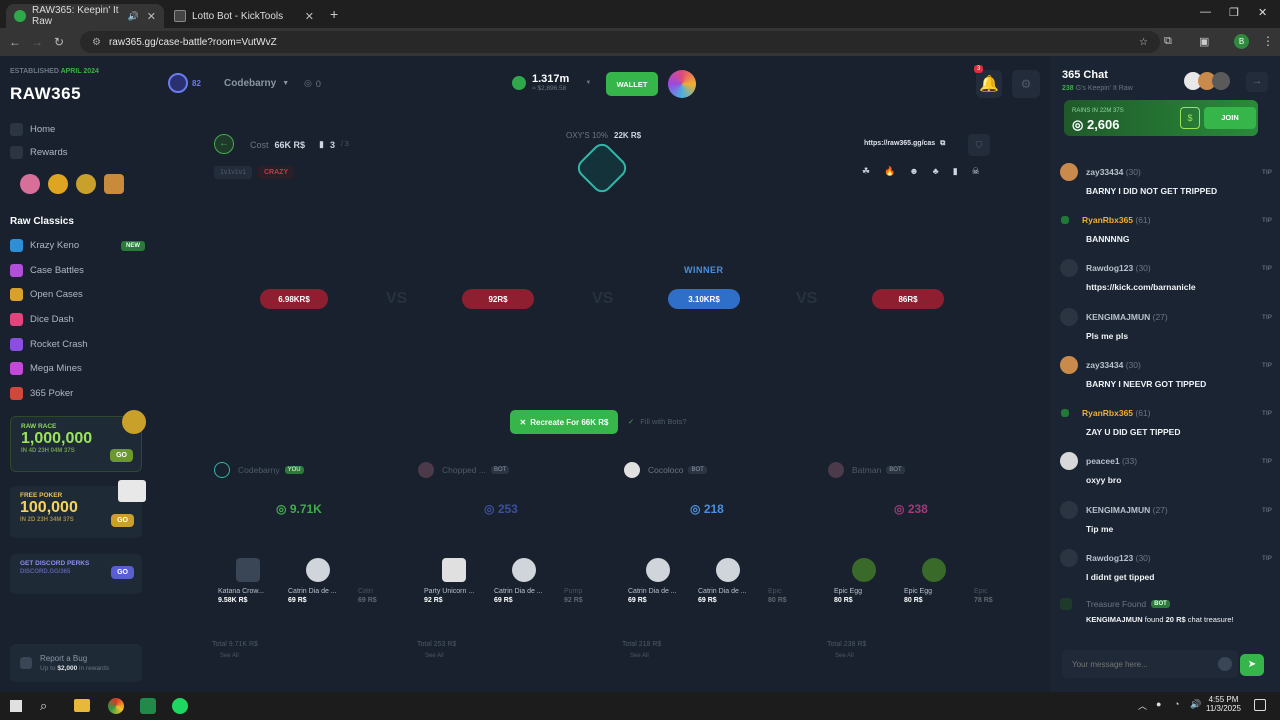 The image size is (1280, 720). What do you see at coordinates (984, 581) in the screenshot?
I see `item-card: Epic 78 R$` at bounding box center [984, 581].